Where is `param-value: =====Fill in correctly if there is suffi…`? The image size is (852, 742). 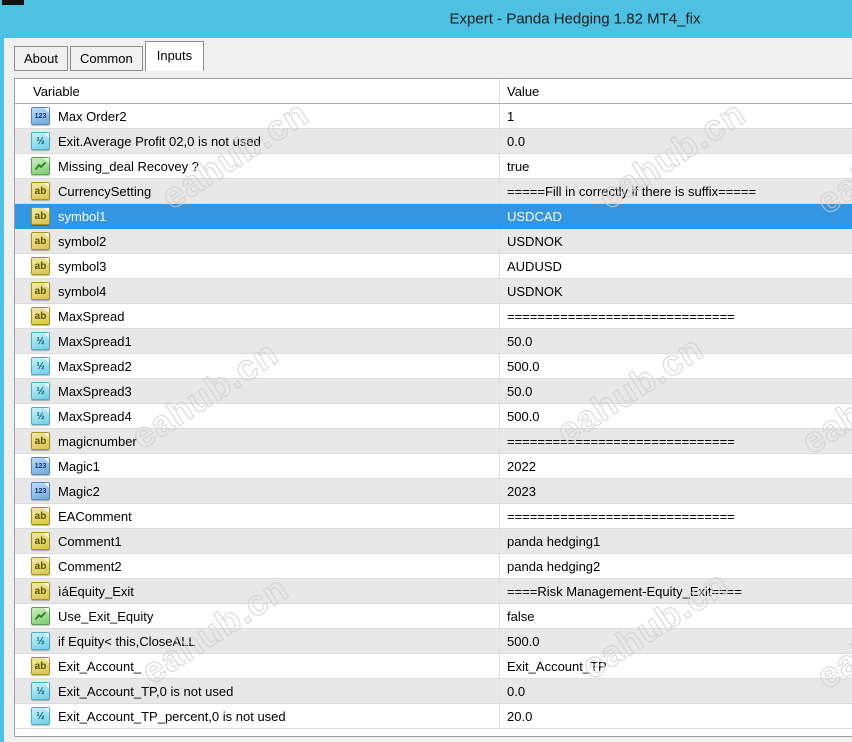
param-value: =====Fill in correctly if there is suffi… is located at coordinates (676, 191).